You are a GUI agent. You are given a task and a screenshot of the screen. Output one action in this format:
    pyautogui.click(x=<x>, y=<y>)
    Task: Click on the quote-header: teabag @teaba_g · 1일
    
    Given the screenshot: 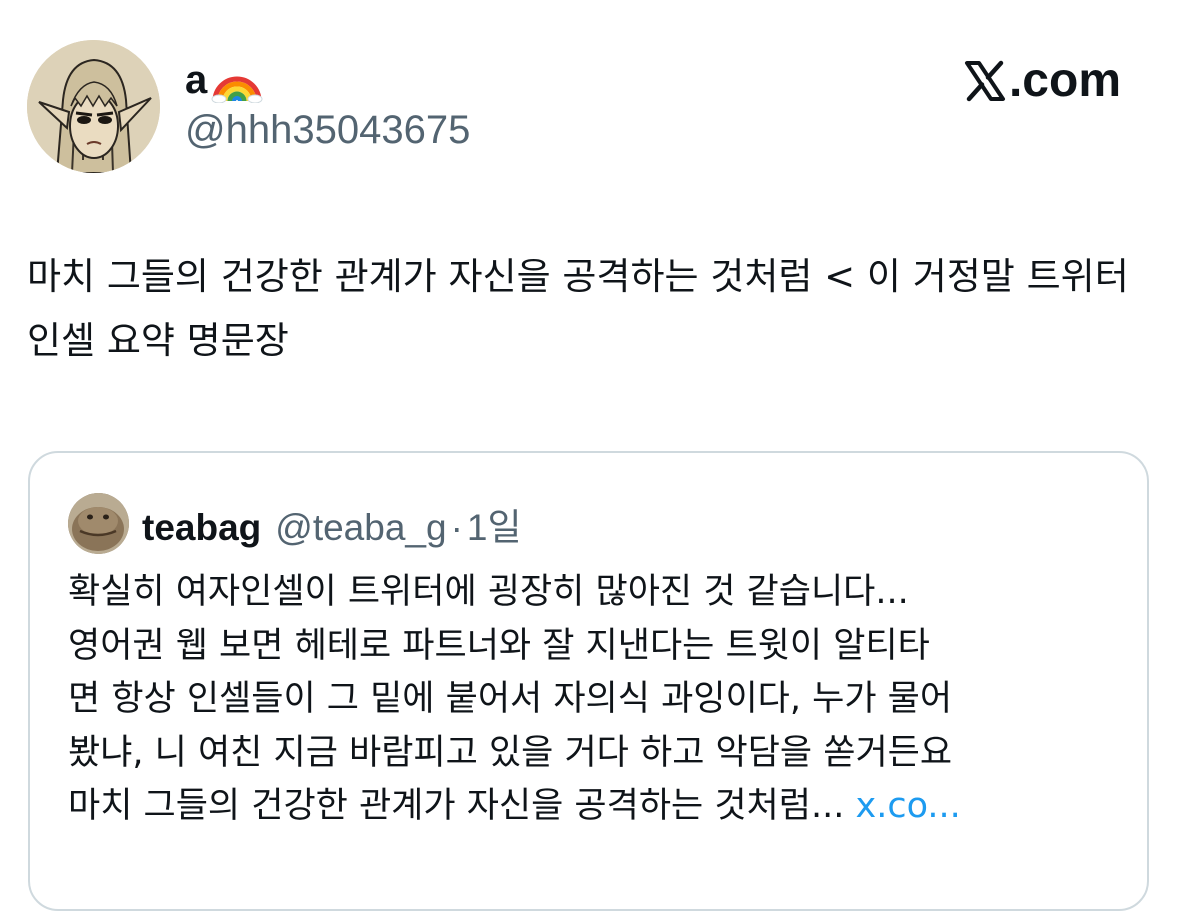 What is the action you would take?
    pyautogui.click(x=332, y=524)
    